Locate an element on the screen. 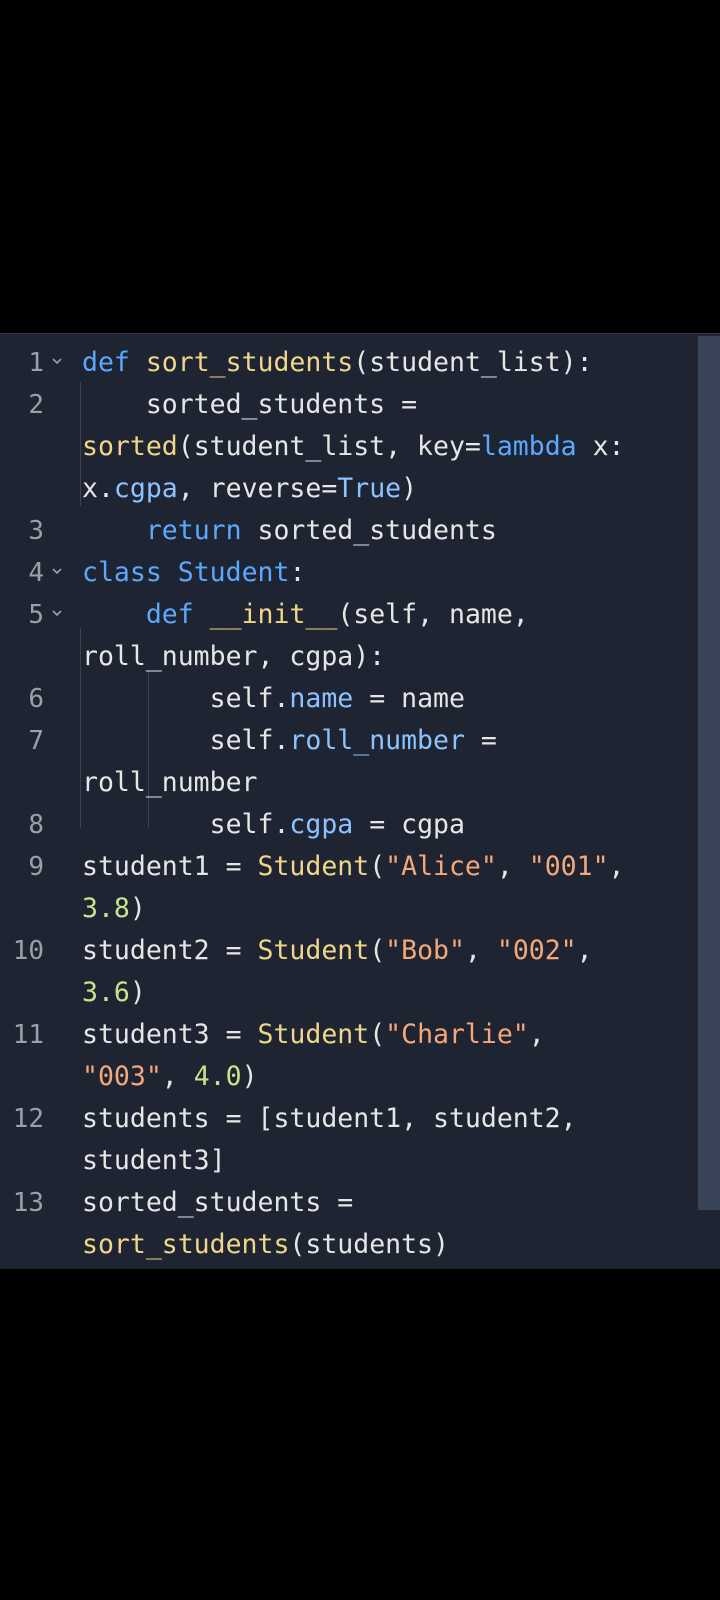 This screenshot has height=1600, width=720. code-line: 13 sorted_students = is located at coordinates (352, 1203).